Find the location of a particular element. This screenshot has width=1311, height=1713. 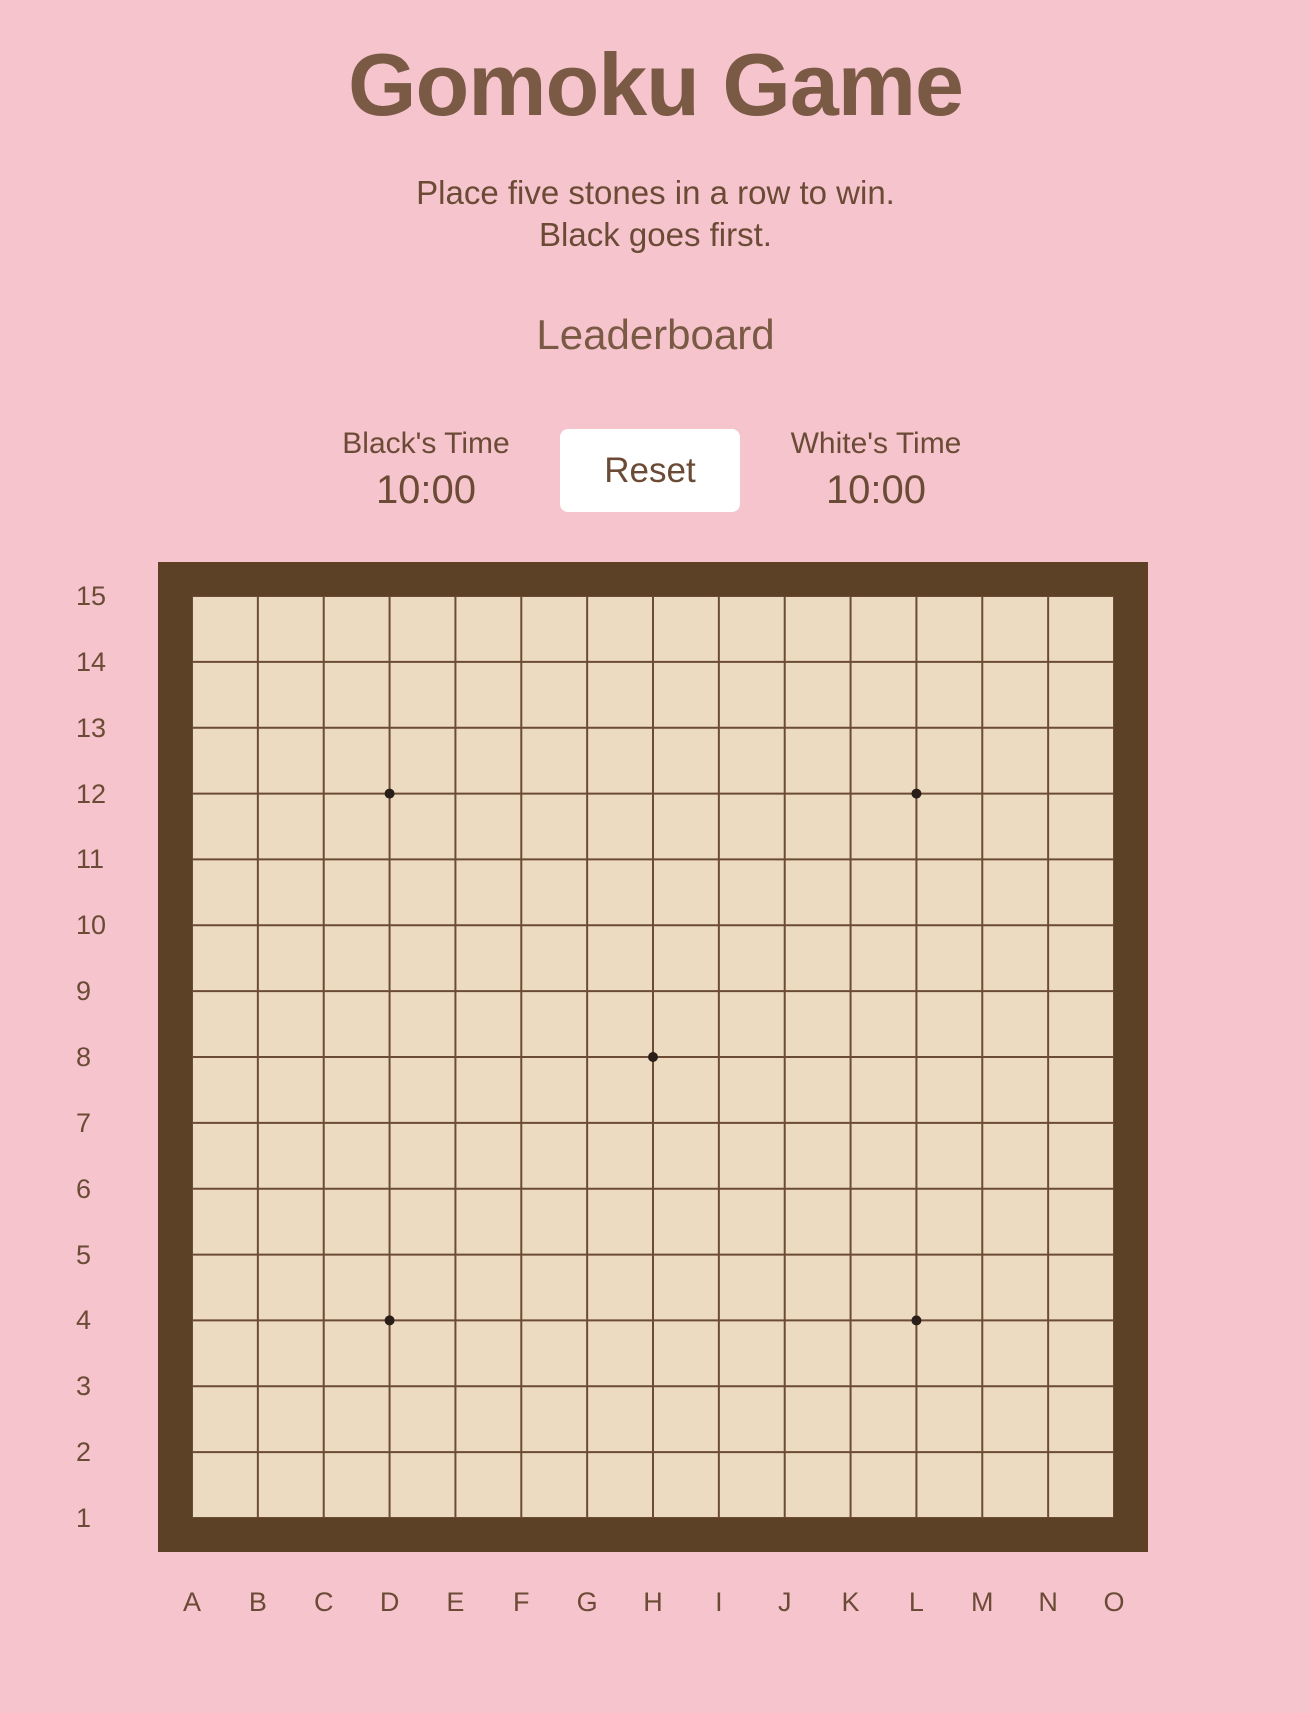

intersection-o6 is located at coordinates (1097, 1189).